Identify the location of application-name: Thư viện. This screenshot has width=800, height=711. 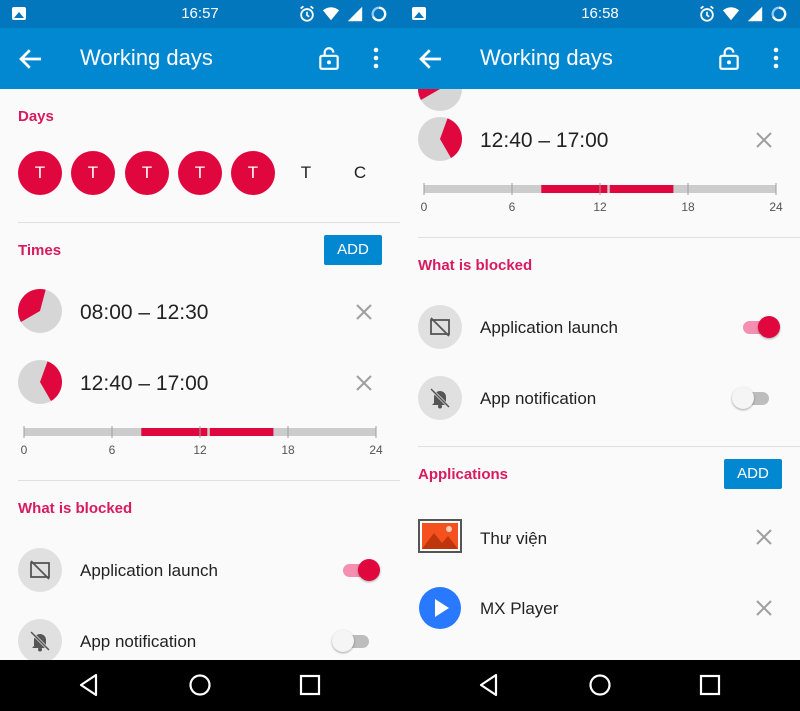
(514, 538).